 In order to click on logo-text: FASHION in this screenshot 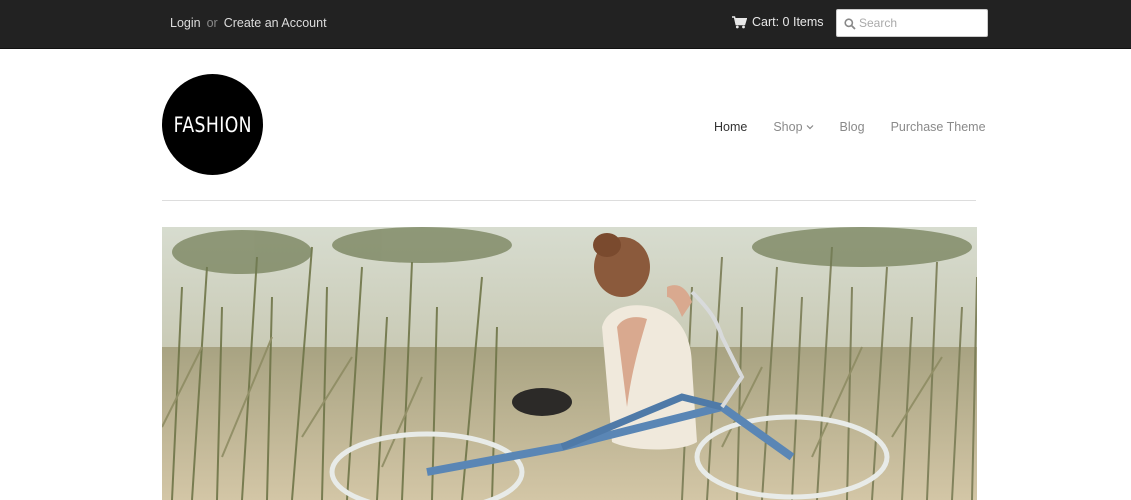, I will do `click(212, 124)`.